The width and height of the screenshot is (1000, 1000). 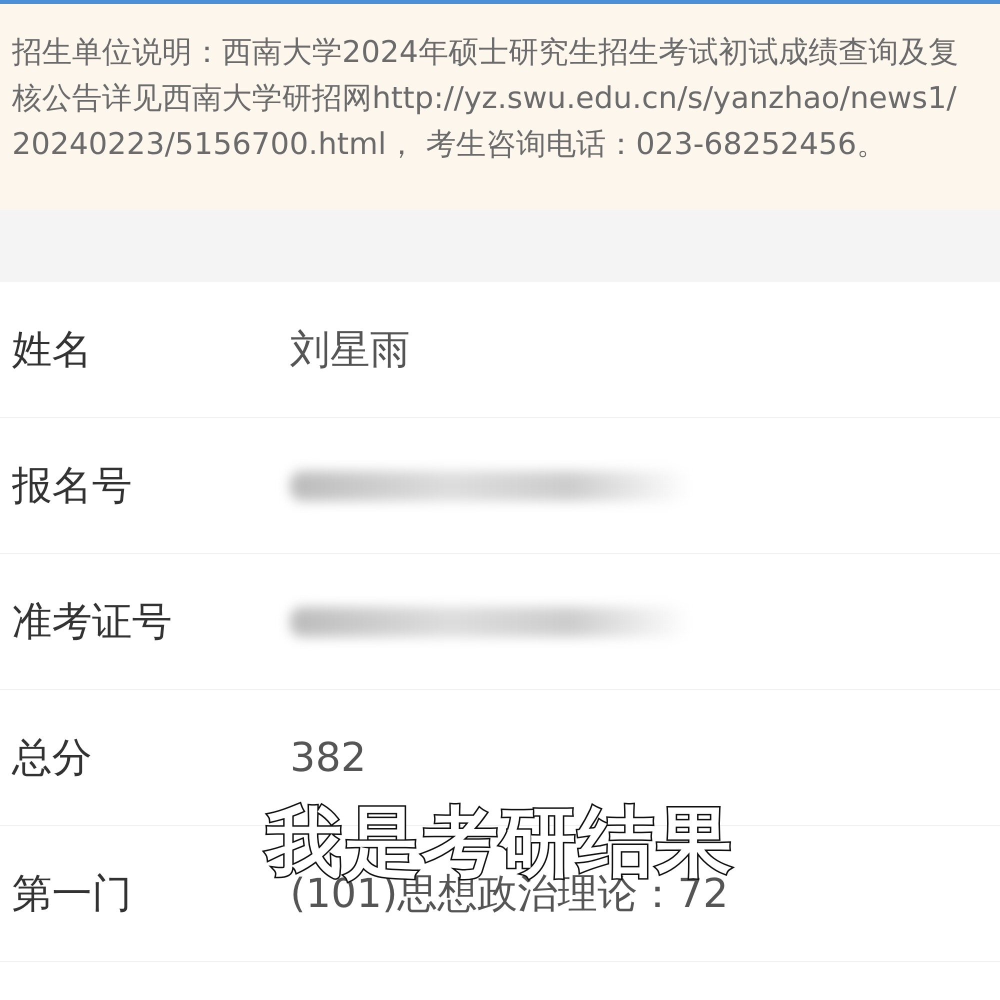 What do you see at coordinates (350, 350) in the screenshot?
I see `field-value: 刘星雨` at bounding box center [350, 350].